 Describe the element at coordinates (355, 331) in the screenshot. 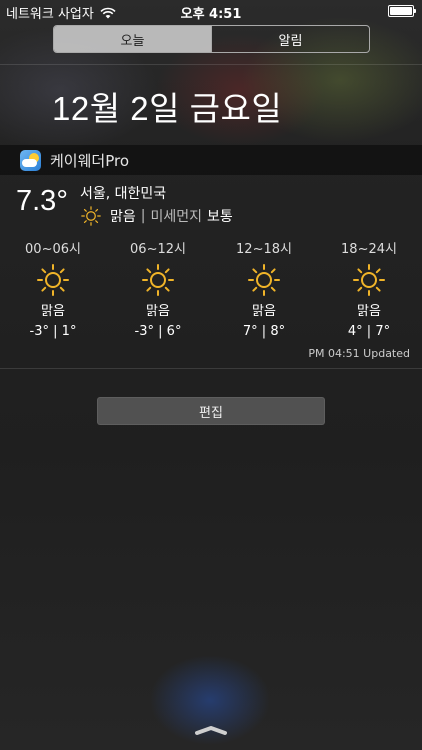

I see `forecast-low: 4°` at that location.